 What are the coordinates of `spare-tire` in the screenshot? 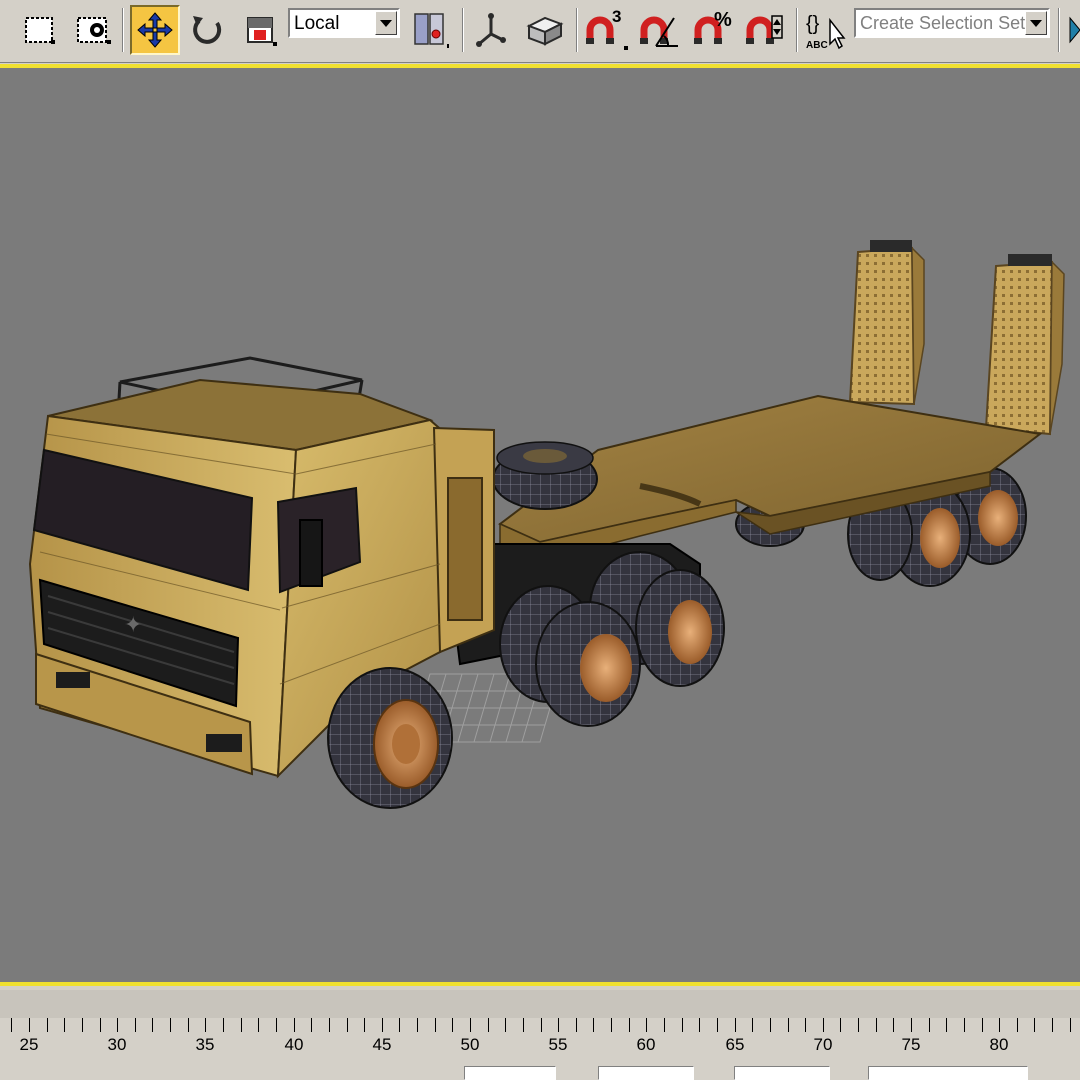 It's located at (545, 475).